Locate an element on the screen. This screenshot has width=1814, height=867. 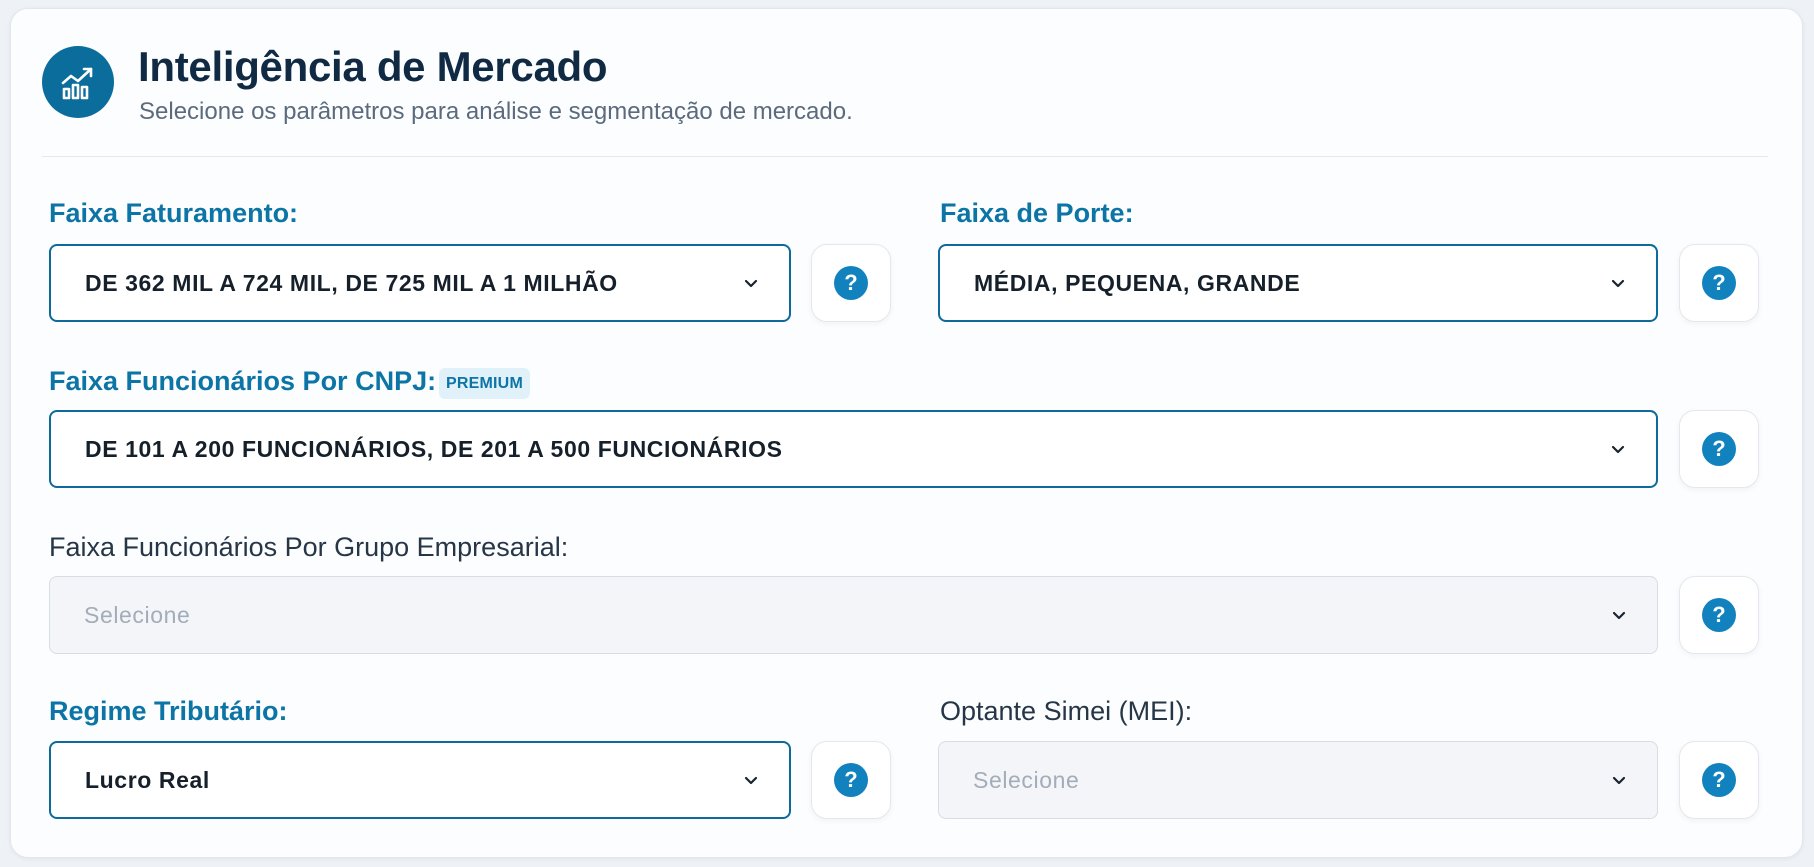
premium-badge: PREMIUM is located at coordinates (484, 383).